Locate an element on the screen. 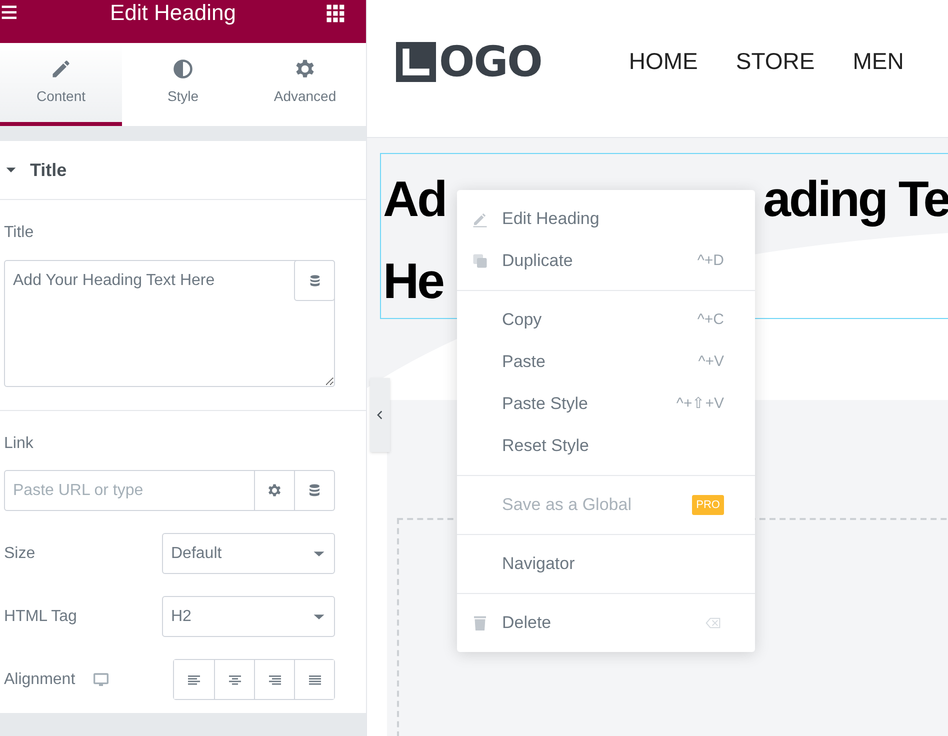 This screenshot has height=736, width=948. menu-item: Duplicate ^+D is located at coordinates (606, 261).